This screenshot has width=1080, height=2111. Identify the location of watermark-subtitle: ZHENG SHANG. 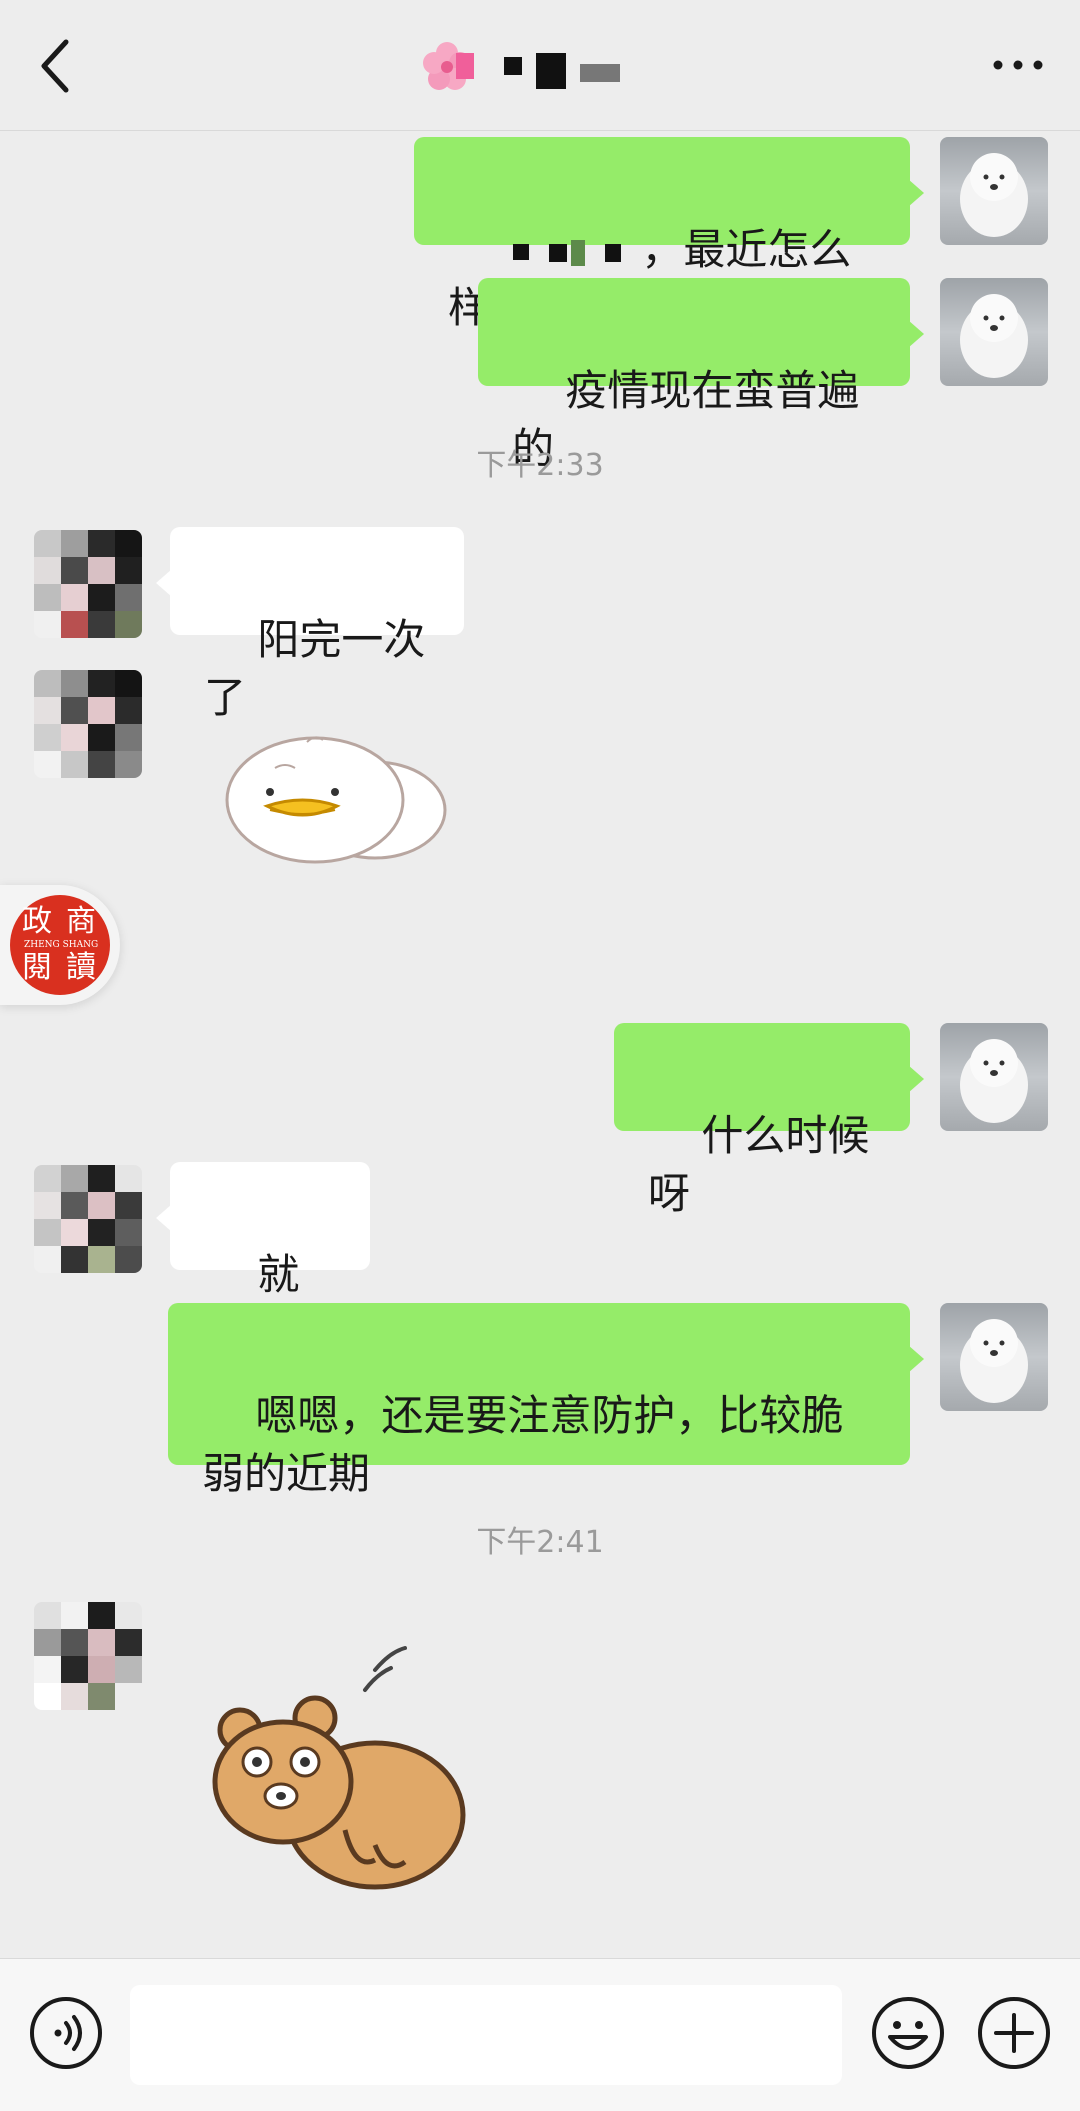
(61, 945).